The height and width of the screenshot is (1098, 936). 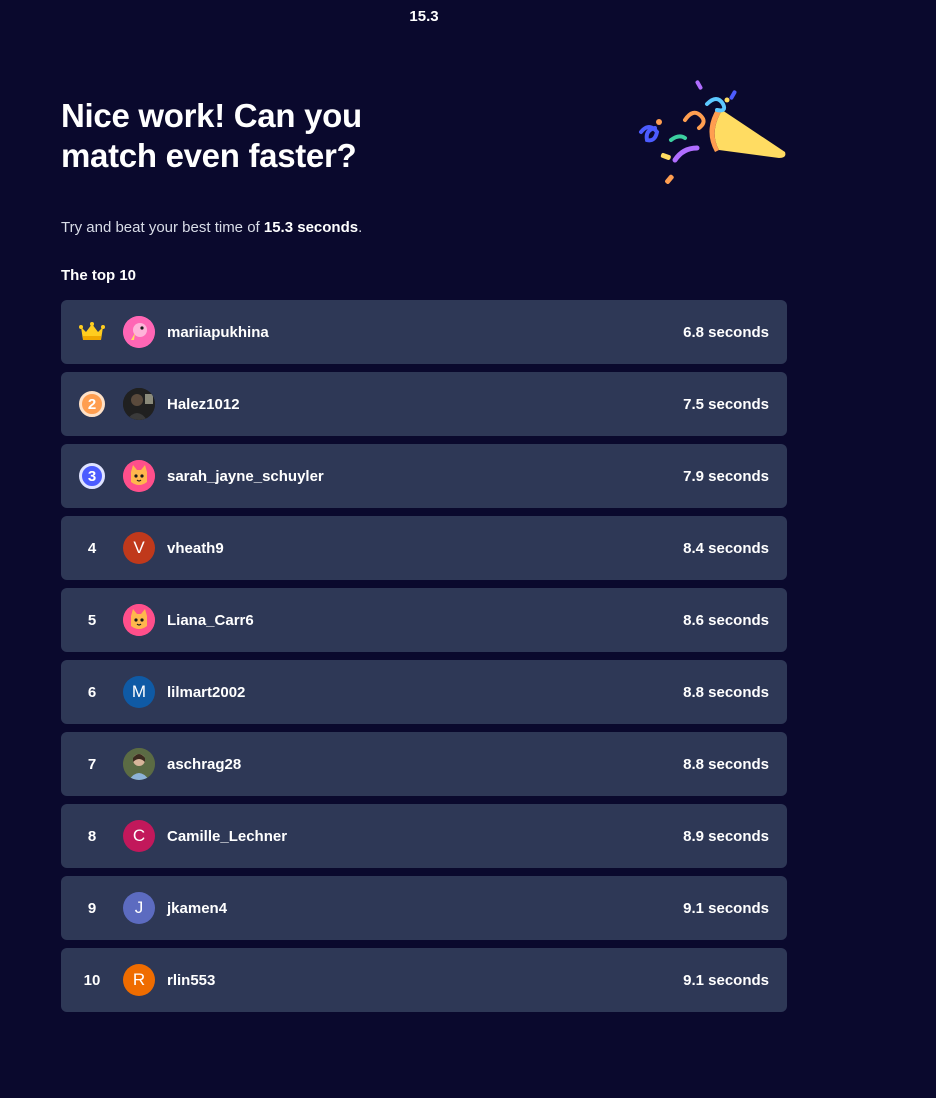 I want to click on username: Liana_Carr6, so click(x=425, y=620).